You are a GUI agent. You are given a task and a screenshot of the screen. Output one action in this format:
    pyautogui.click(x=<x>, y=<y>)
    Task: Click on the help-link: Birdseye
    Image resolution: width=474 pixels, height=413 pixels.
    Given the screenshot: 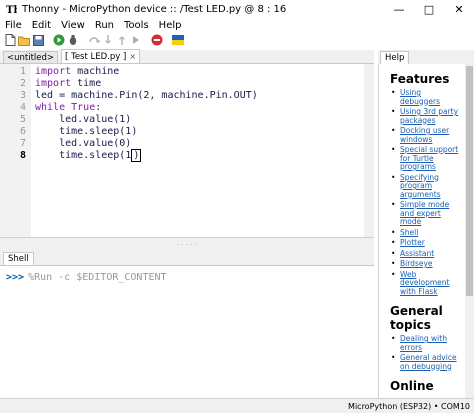 What is the action you would take?
    pyautogui.click(x=426, y=264)
    